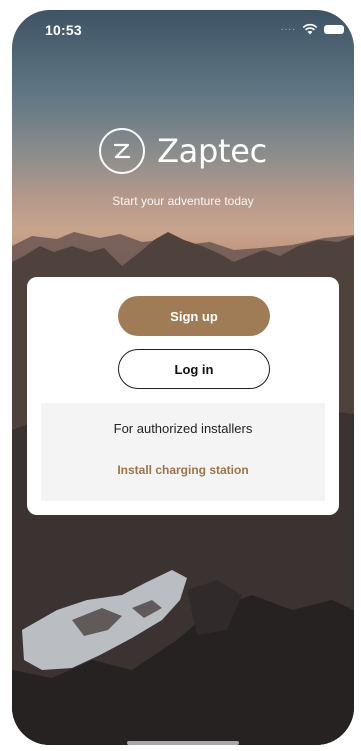 This screenshot has height=751, width=361. Describe the element at coordinates (334, 29) in the screenshot. I see `battery-icon` at that location.